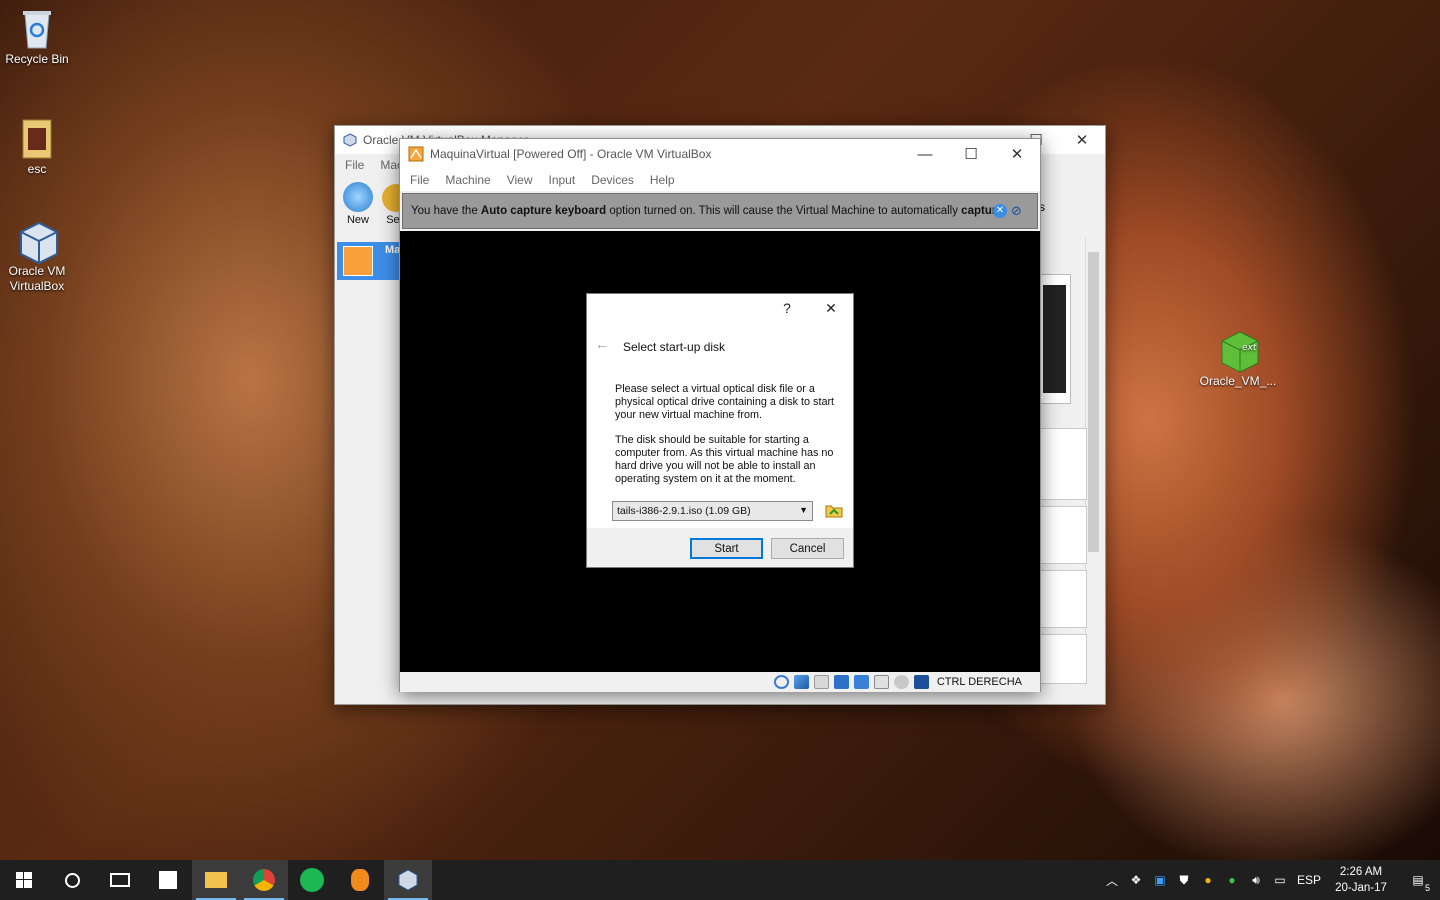 The height and width of the screenshot is (900, 1440). Describe the element at coordinates (720, 308) in the screenshot. I see `dialog-titlebar: ? ✕` at that location.